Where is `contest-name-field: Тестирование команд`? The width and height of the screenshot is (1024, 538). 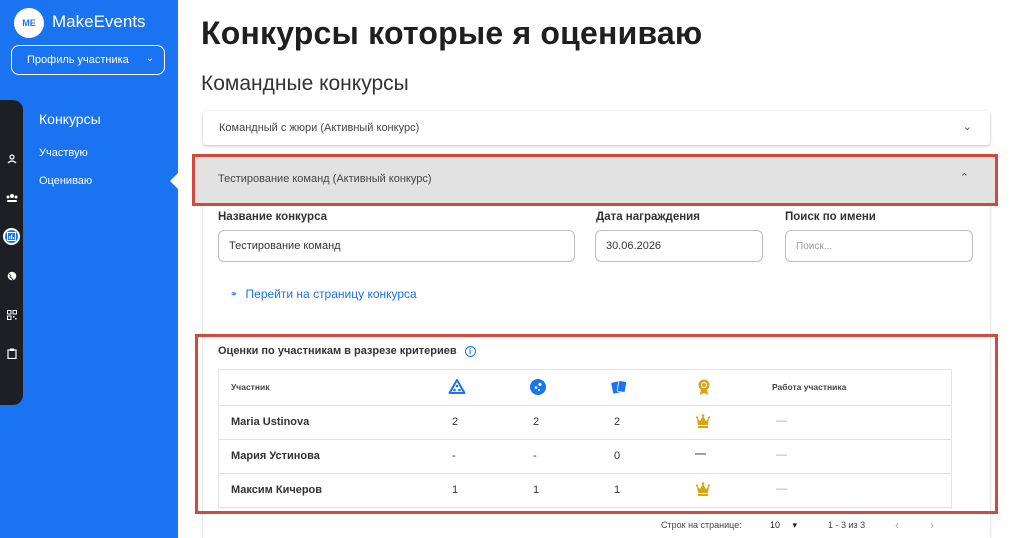
contest-name-field: Тестирование команд is located at coordinates (396, 246).